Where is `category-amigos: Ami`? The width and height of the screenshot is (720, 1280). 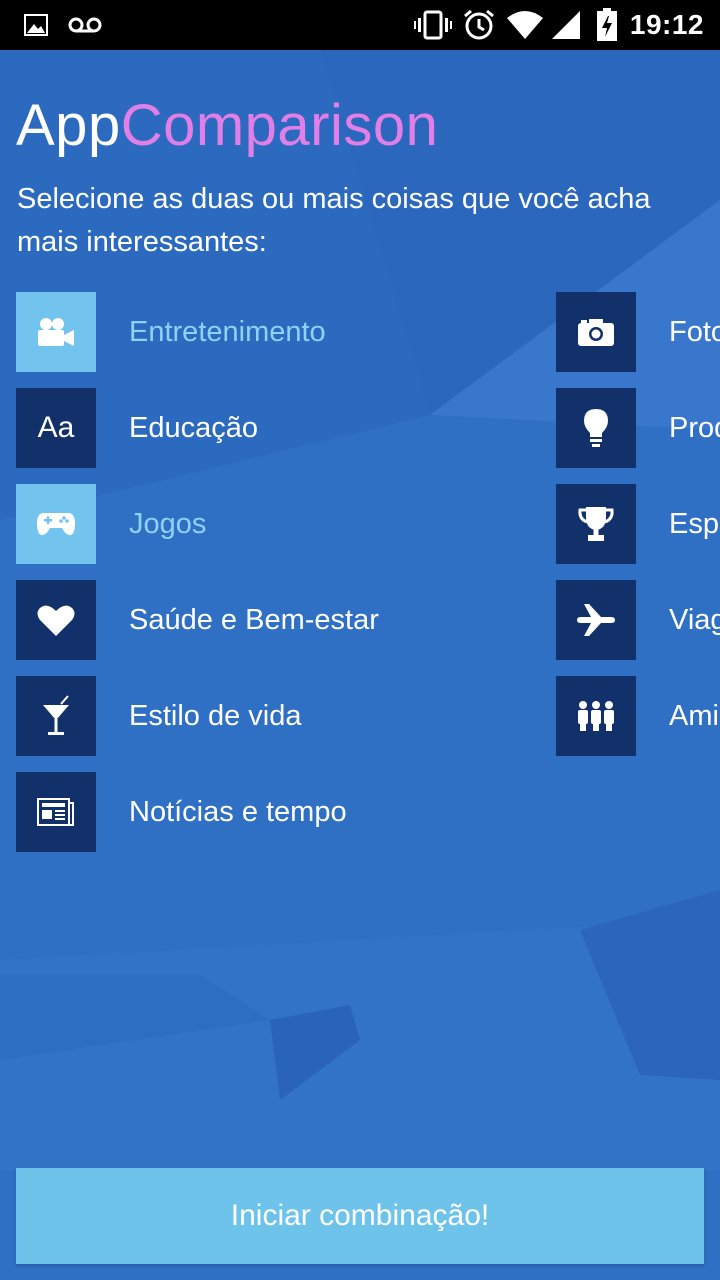 category-amigos: Ami is located at coordinates (637, 716).